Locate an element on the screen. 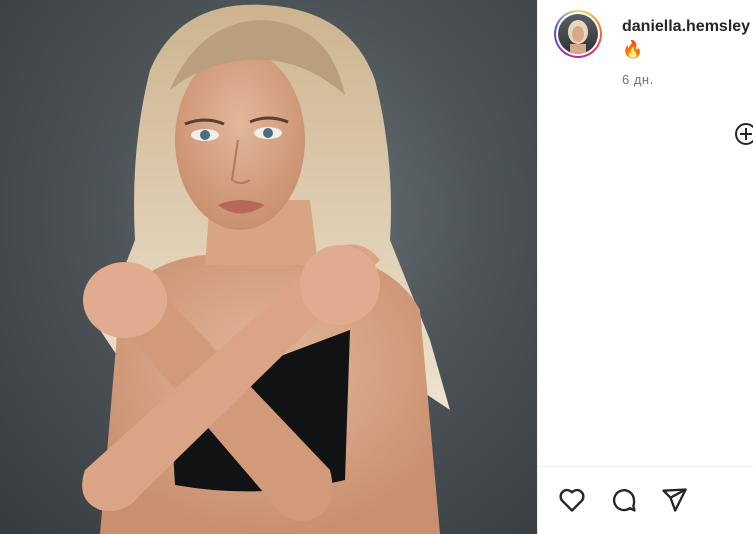  avatar-inner is located at coordinates (578, 34).